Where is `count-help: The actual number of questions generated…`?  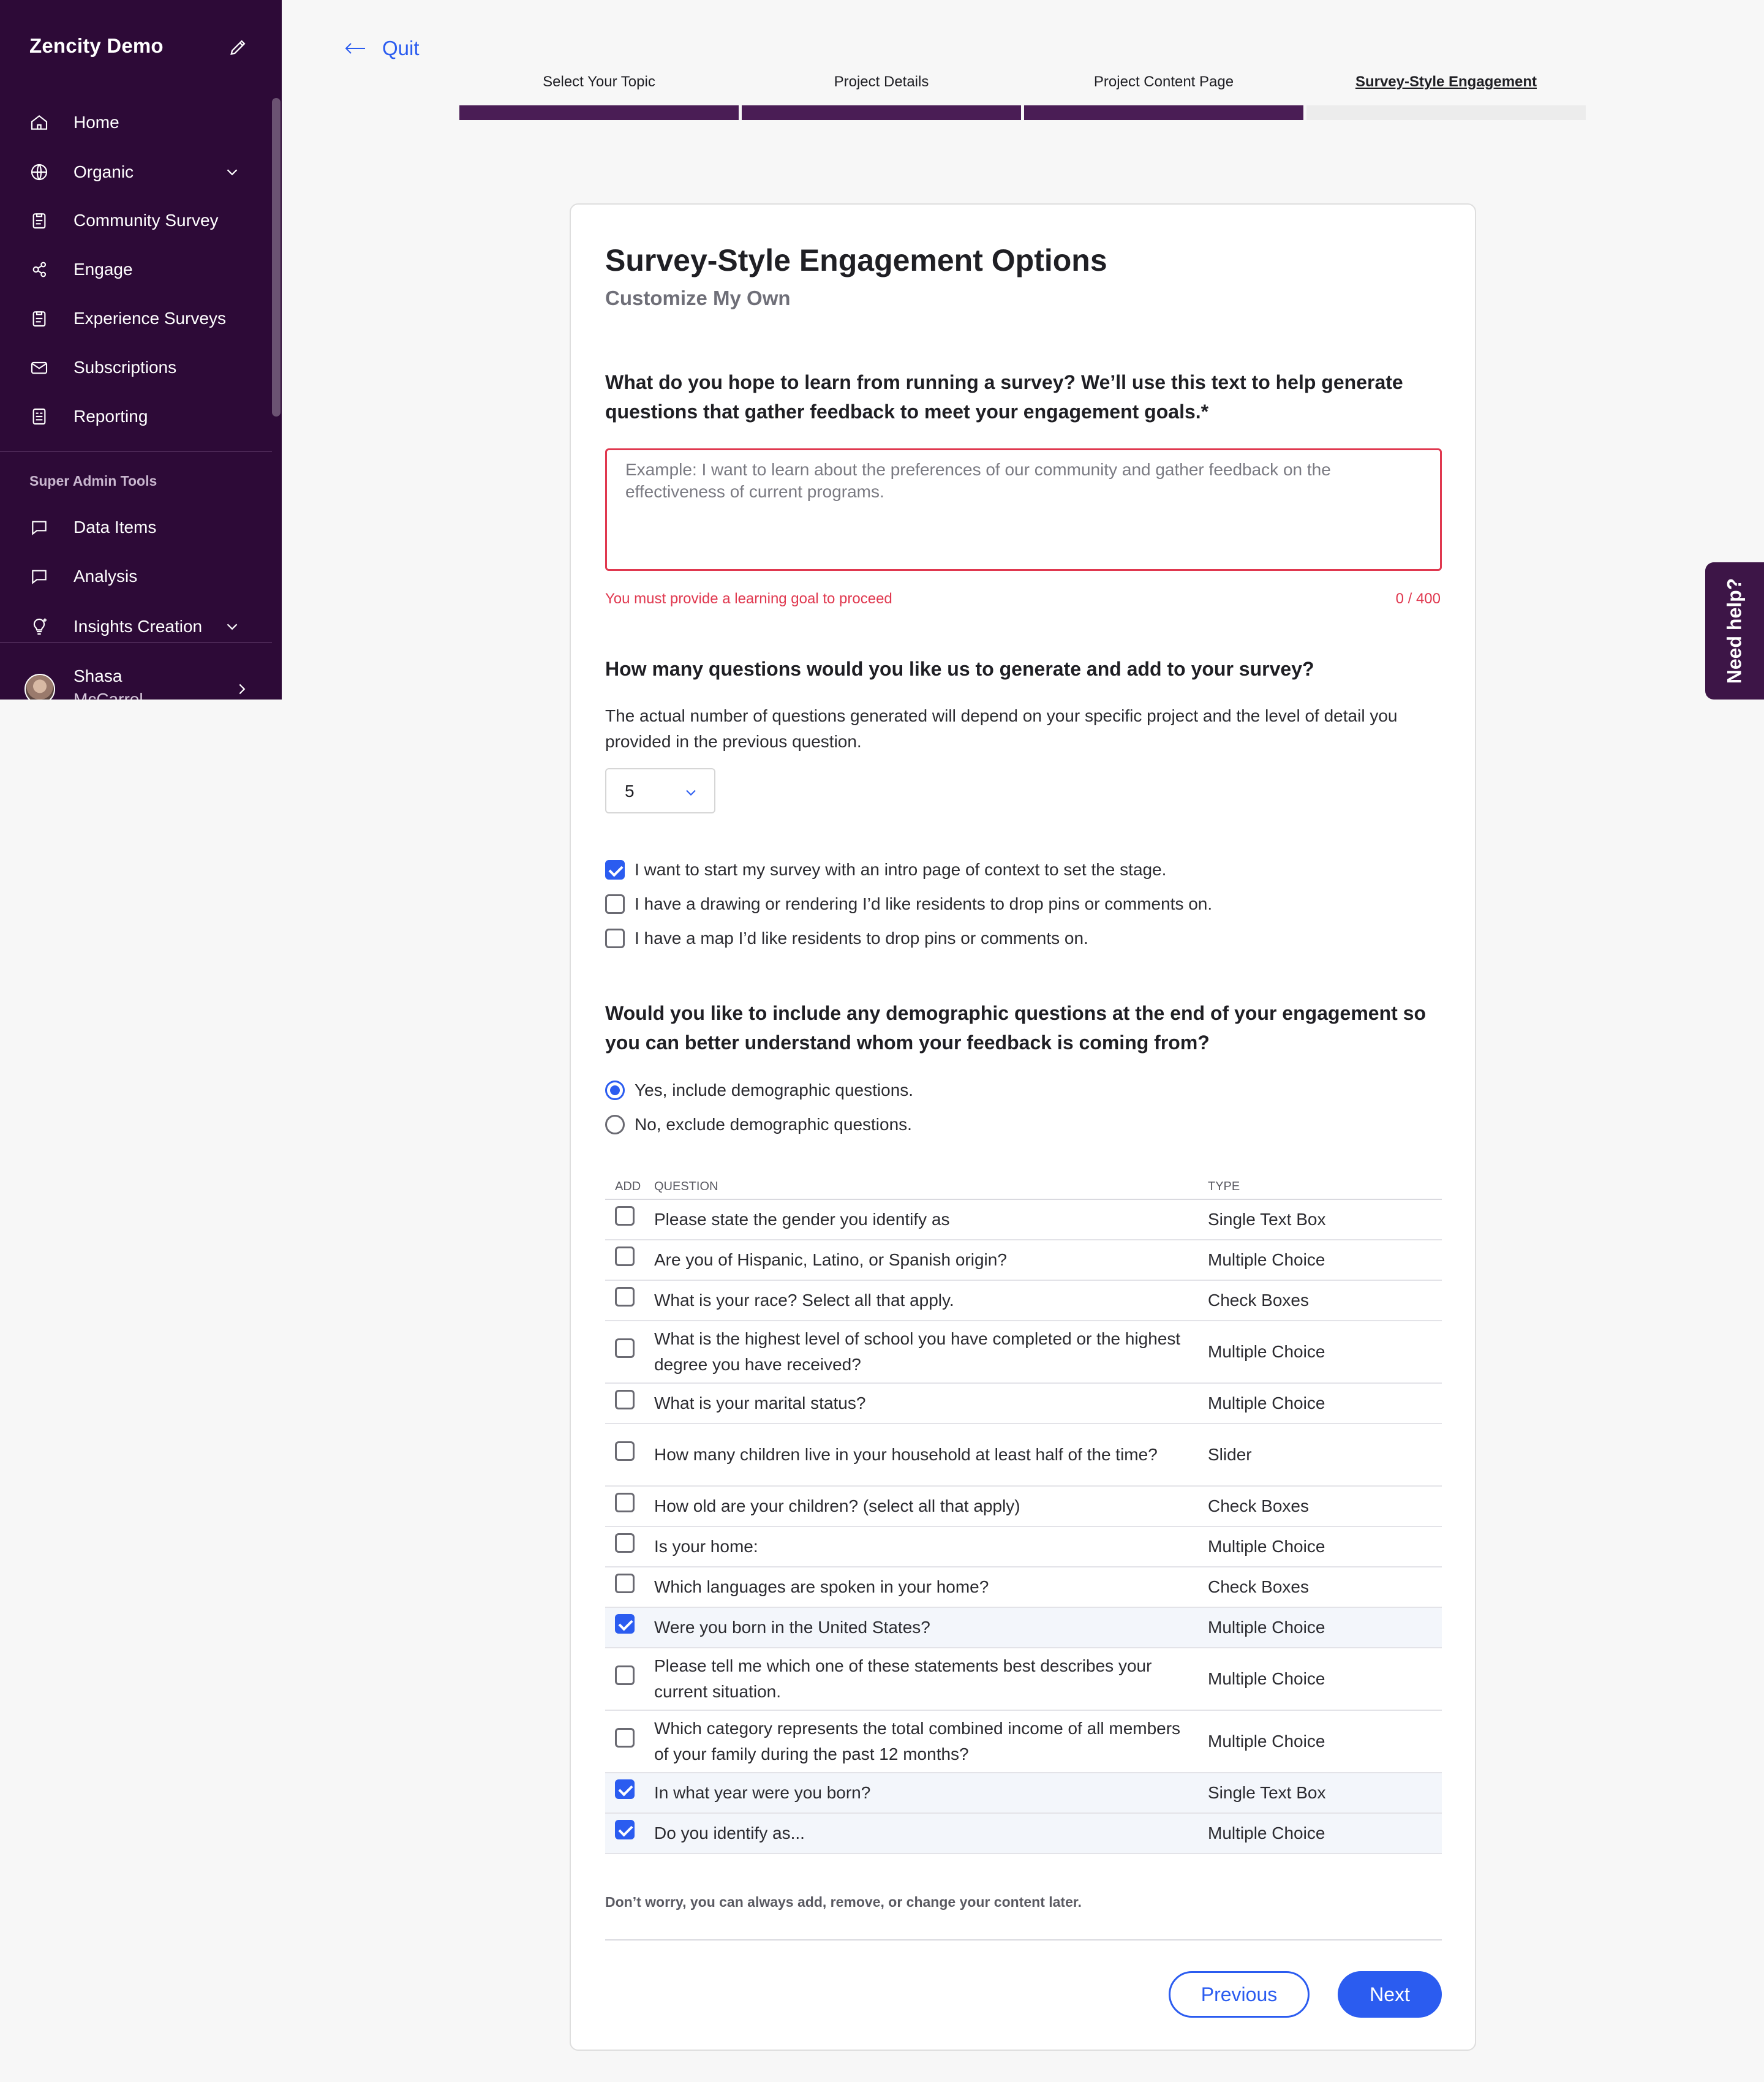
count-help: The actual number of questions generated… is located at coordinates (1002, 729).